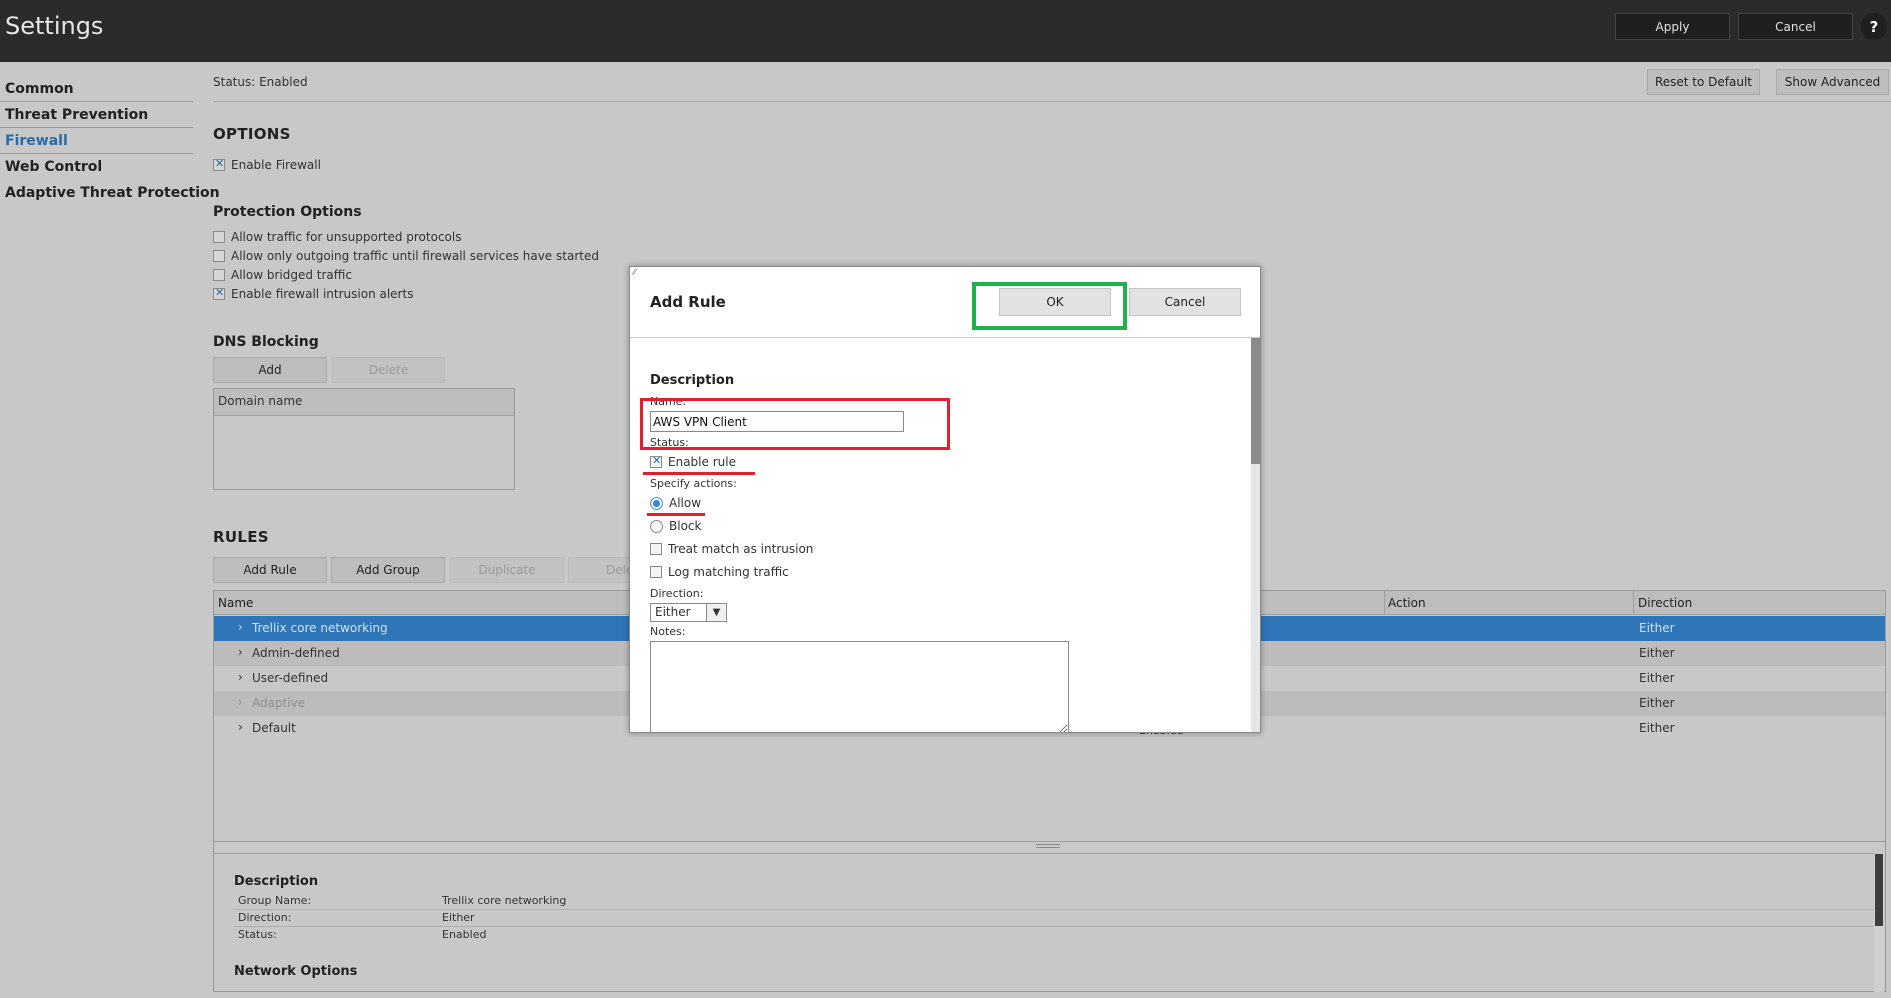 This screenshot has height=998, width=1891. I want to click on option-label: Allow traffic for unsupported protocols, so click(346, 237).